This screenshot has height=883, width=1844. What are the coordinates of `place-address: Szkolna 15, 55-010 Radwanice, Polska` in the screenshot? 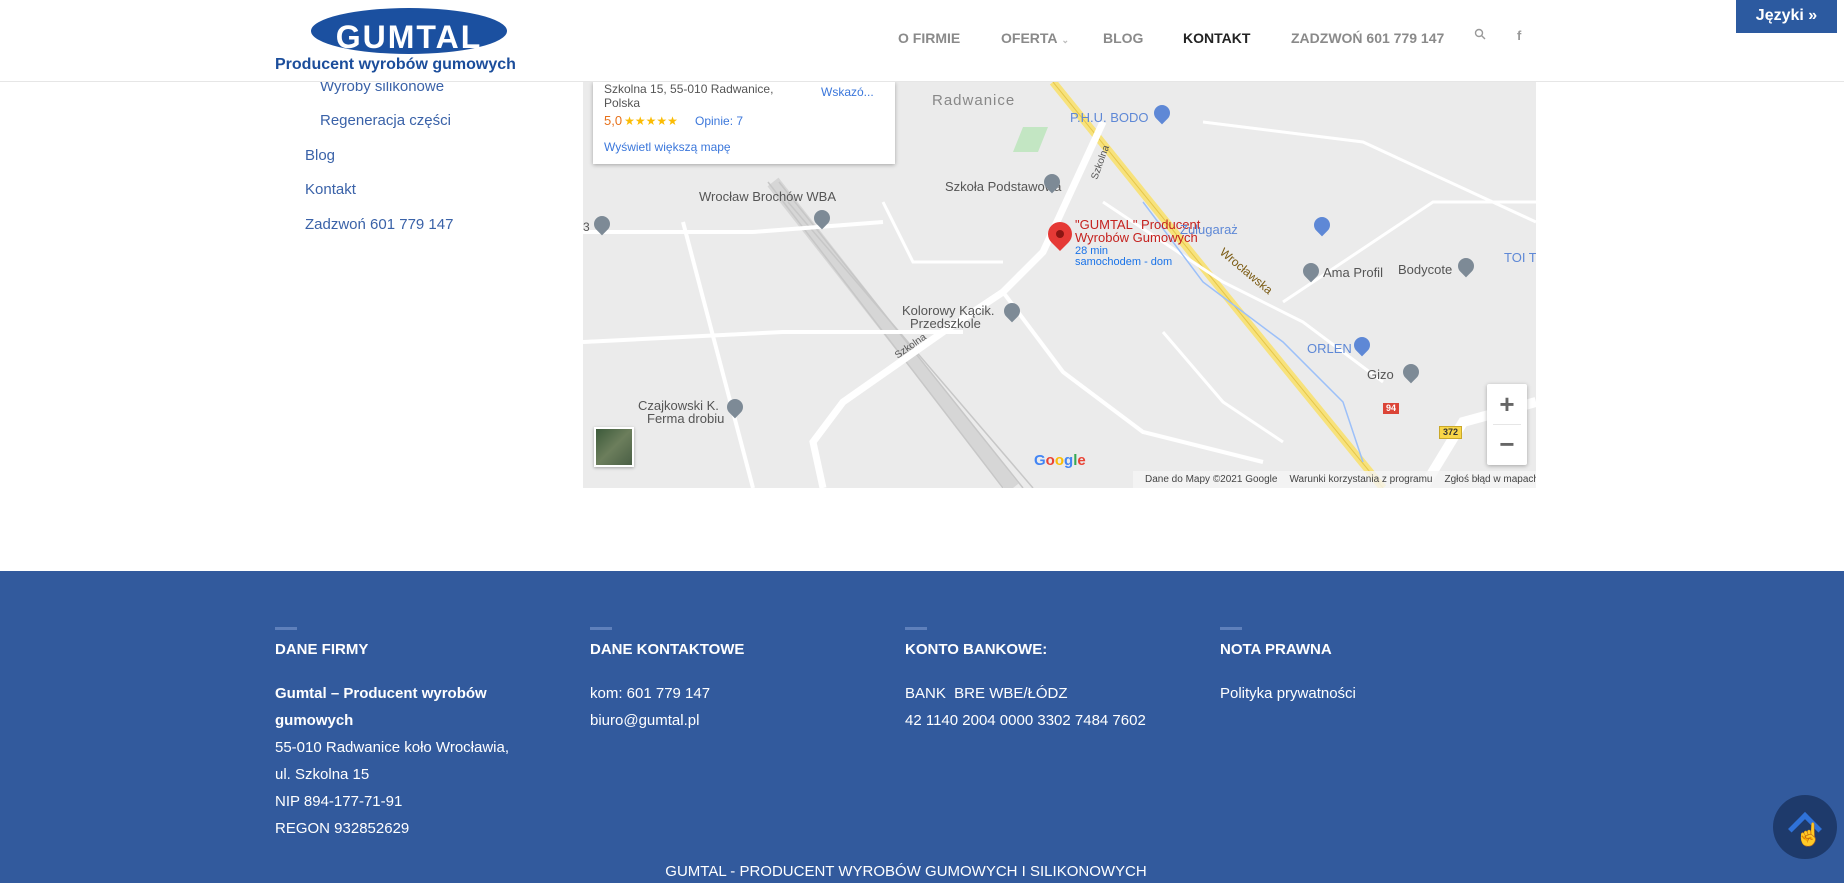 It's located at (689, 96).